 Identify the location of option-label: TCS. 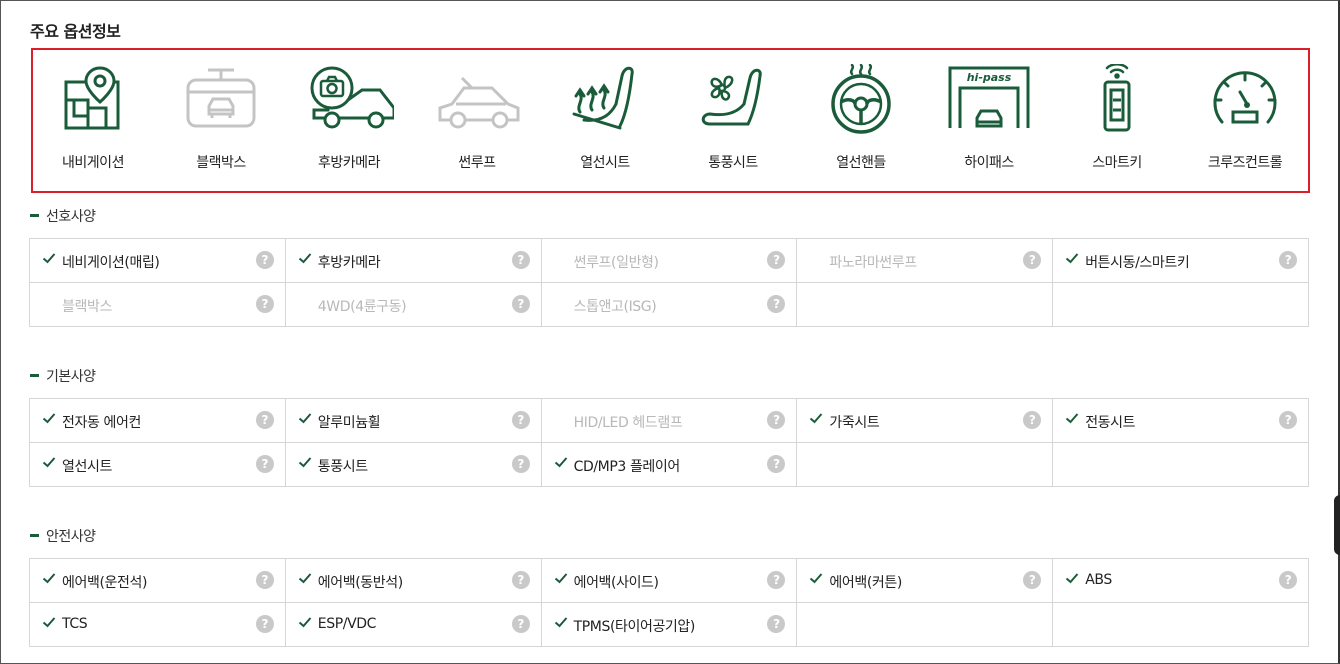
(75, 624).